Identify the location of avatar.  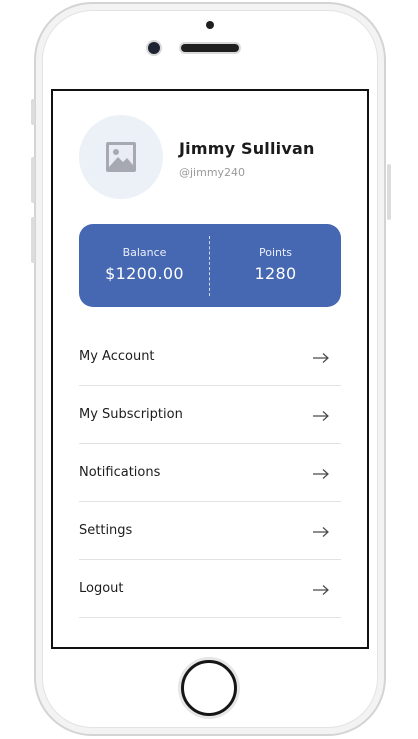
(121, 157).